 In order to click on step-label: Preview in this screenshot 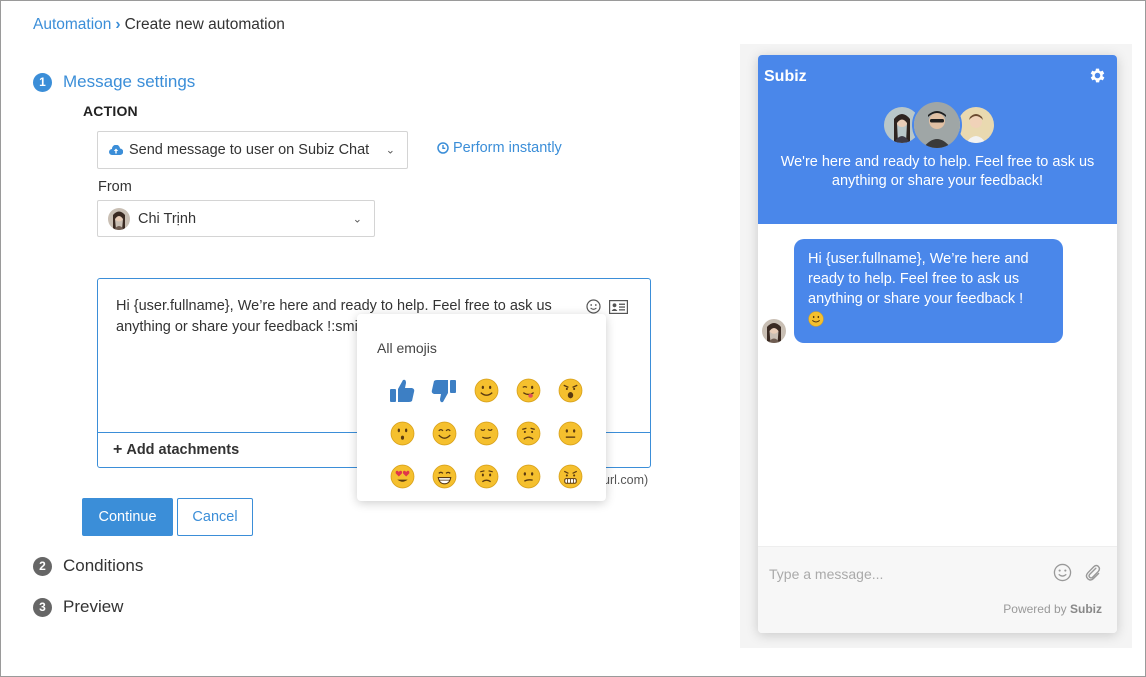, I will do `click(93, 606)`.